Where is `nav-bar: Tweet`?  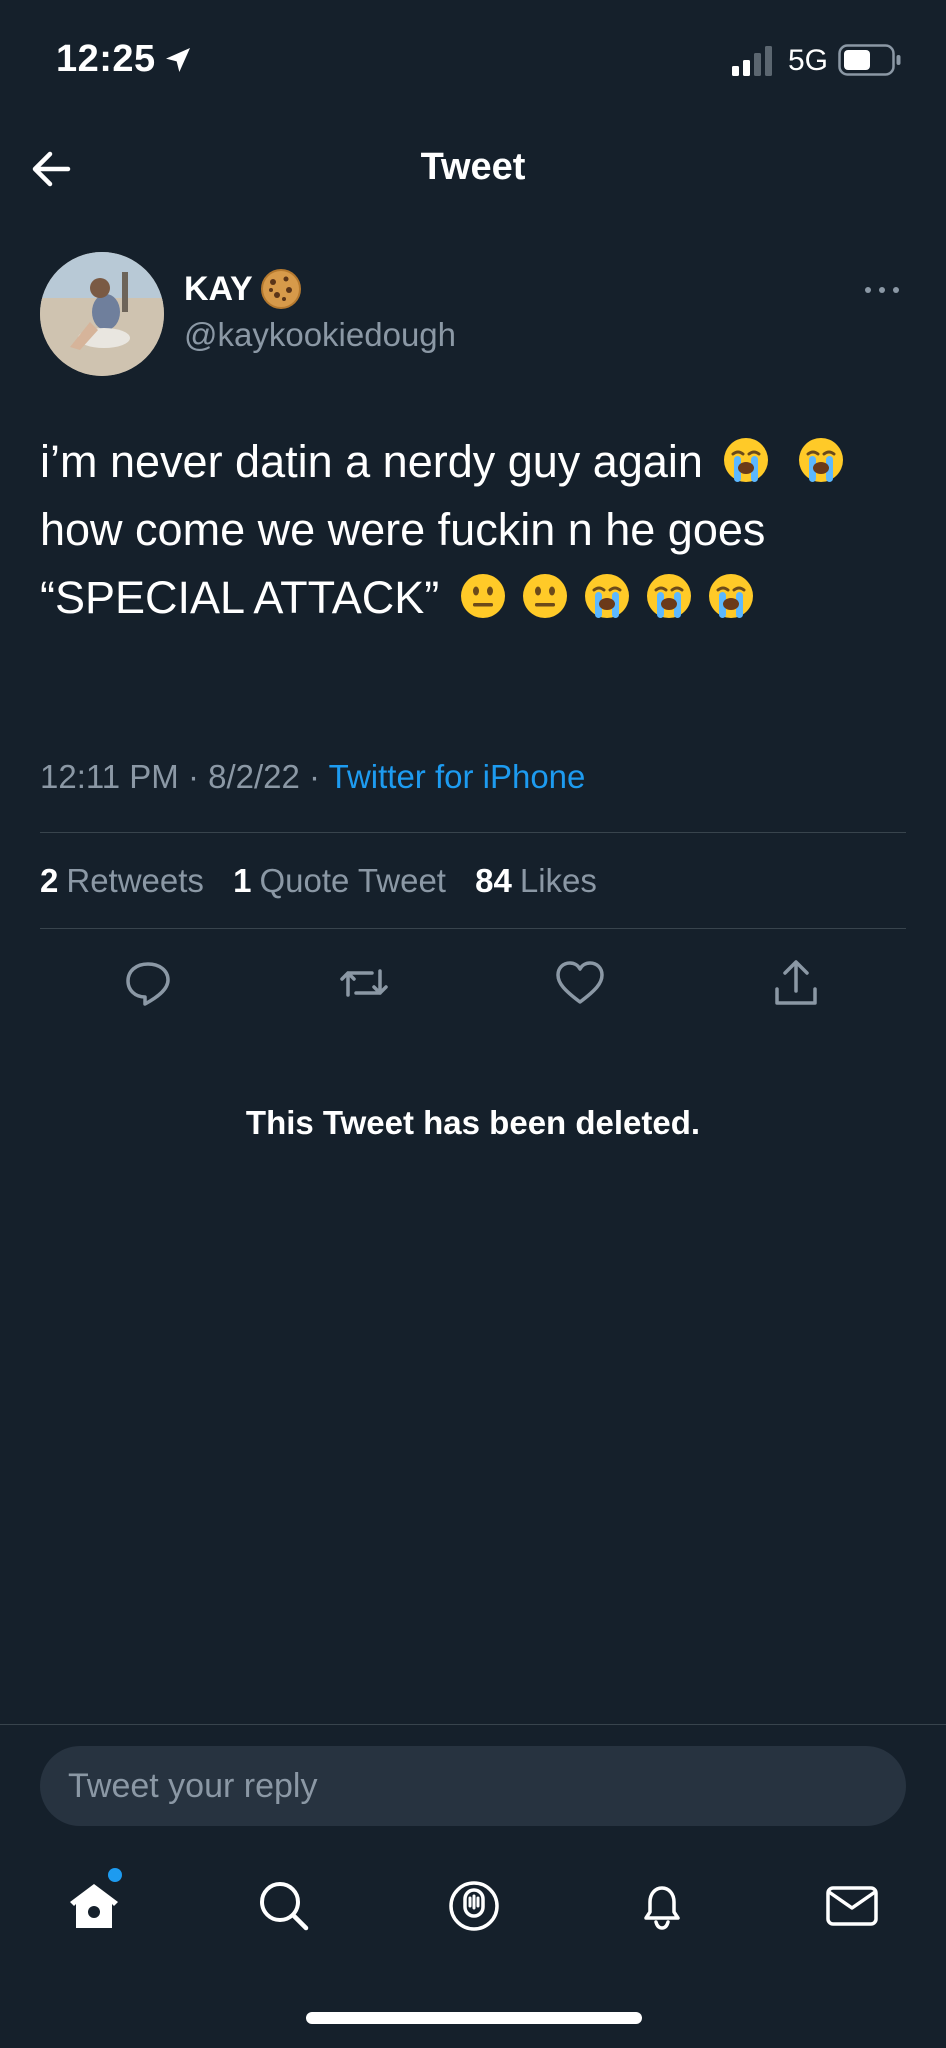 nav-bar: Tweet is located at coordinates (473, 170).